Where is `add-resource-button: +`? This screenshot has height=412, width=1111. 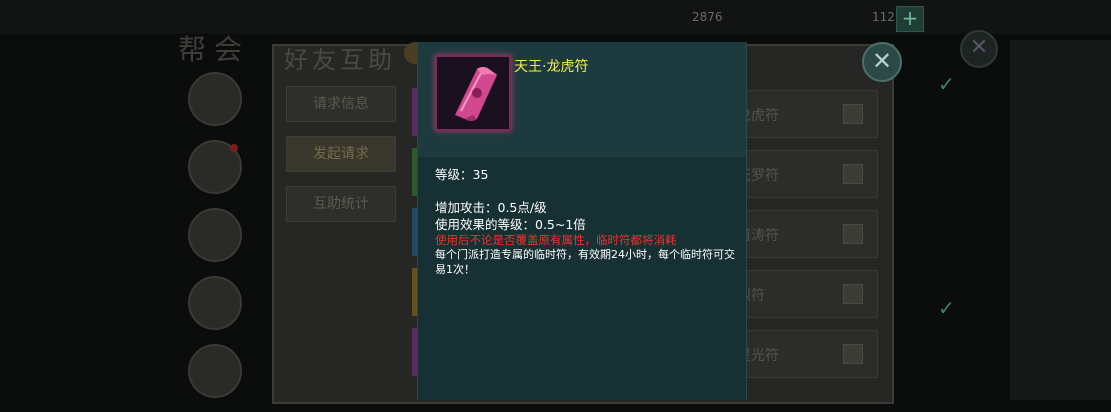 add-resource-button: + is located at coordinates (910, 19).